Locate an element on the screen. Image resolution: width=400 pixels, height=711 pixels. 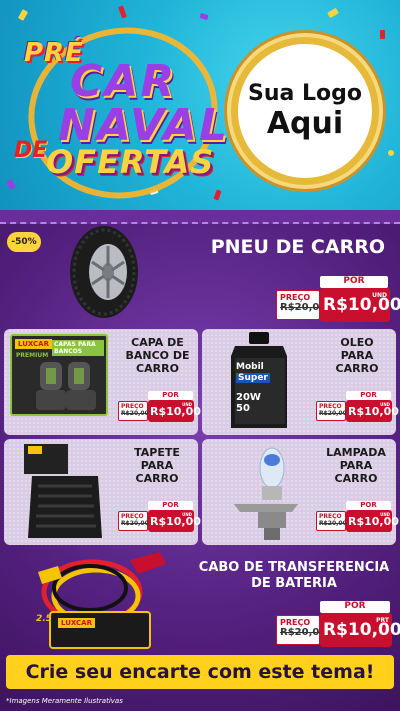
car-mat-image is located at coordinates (63, 491).